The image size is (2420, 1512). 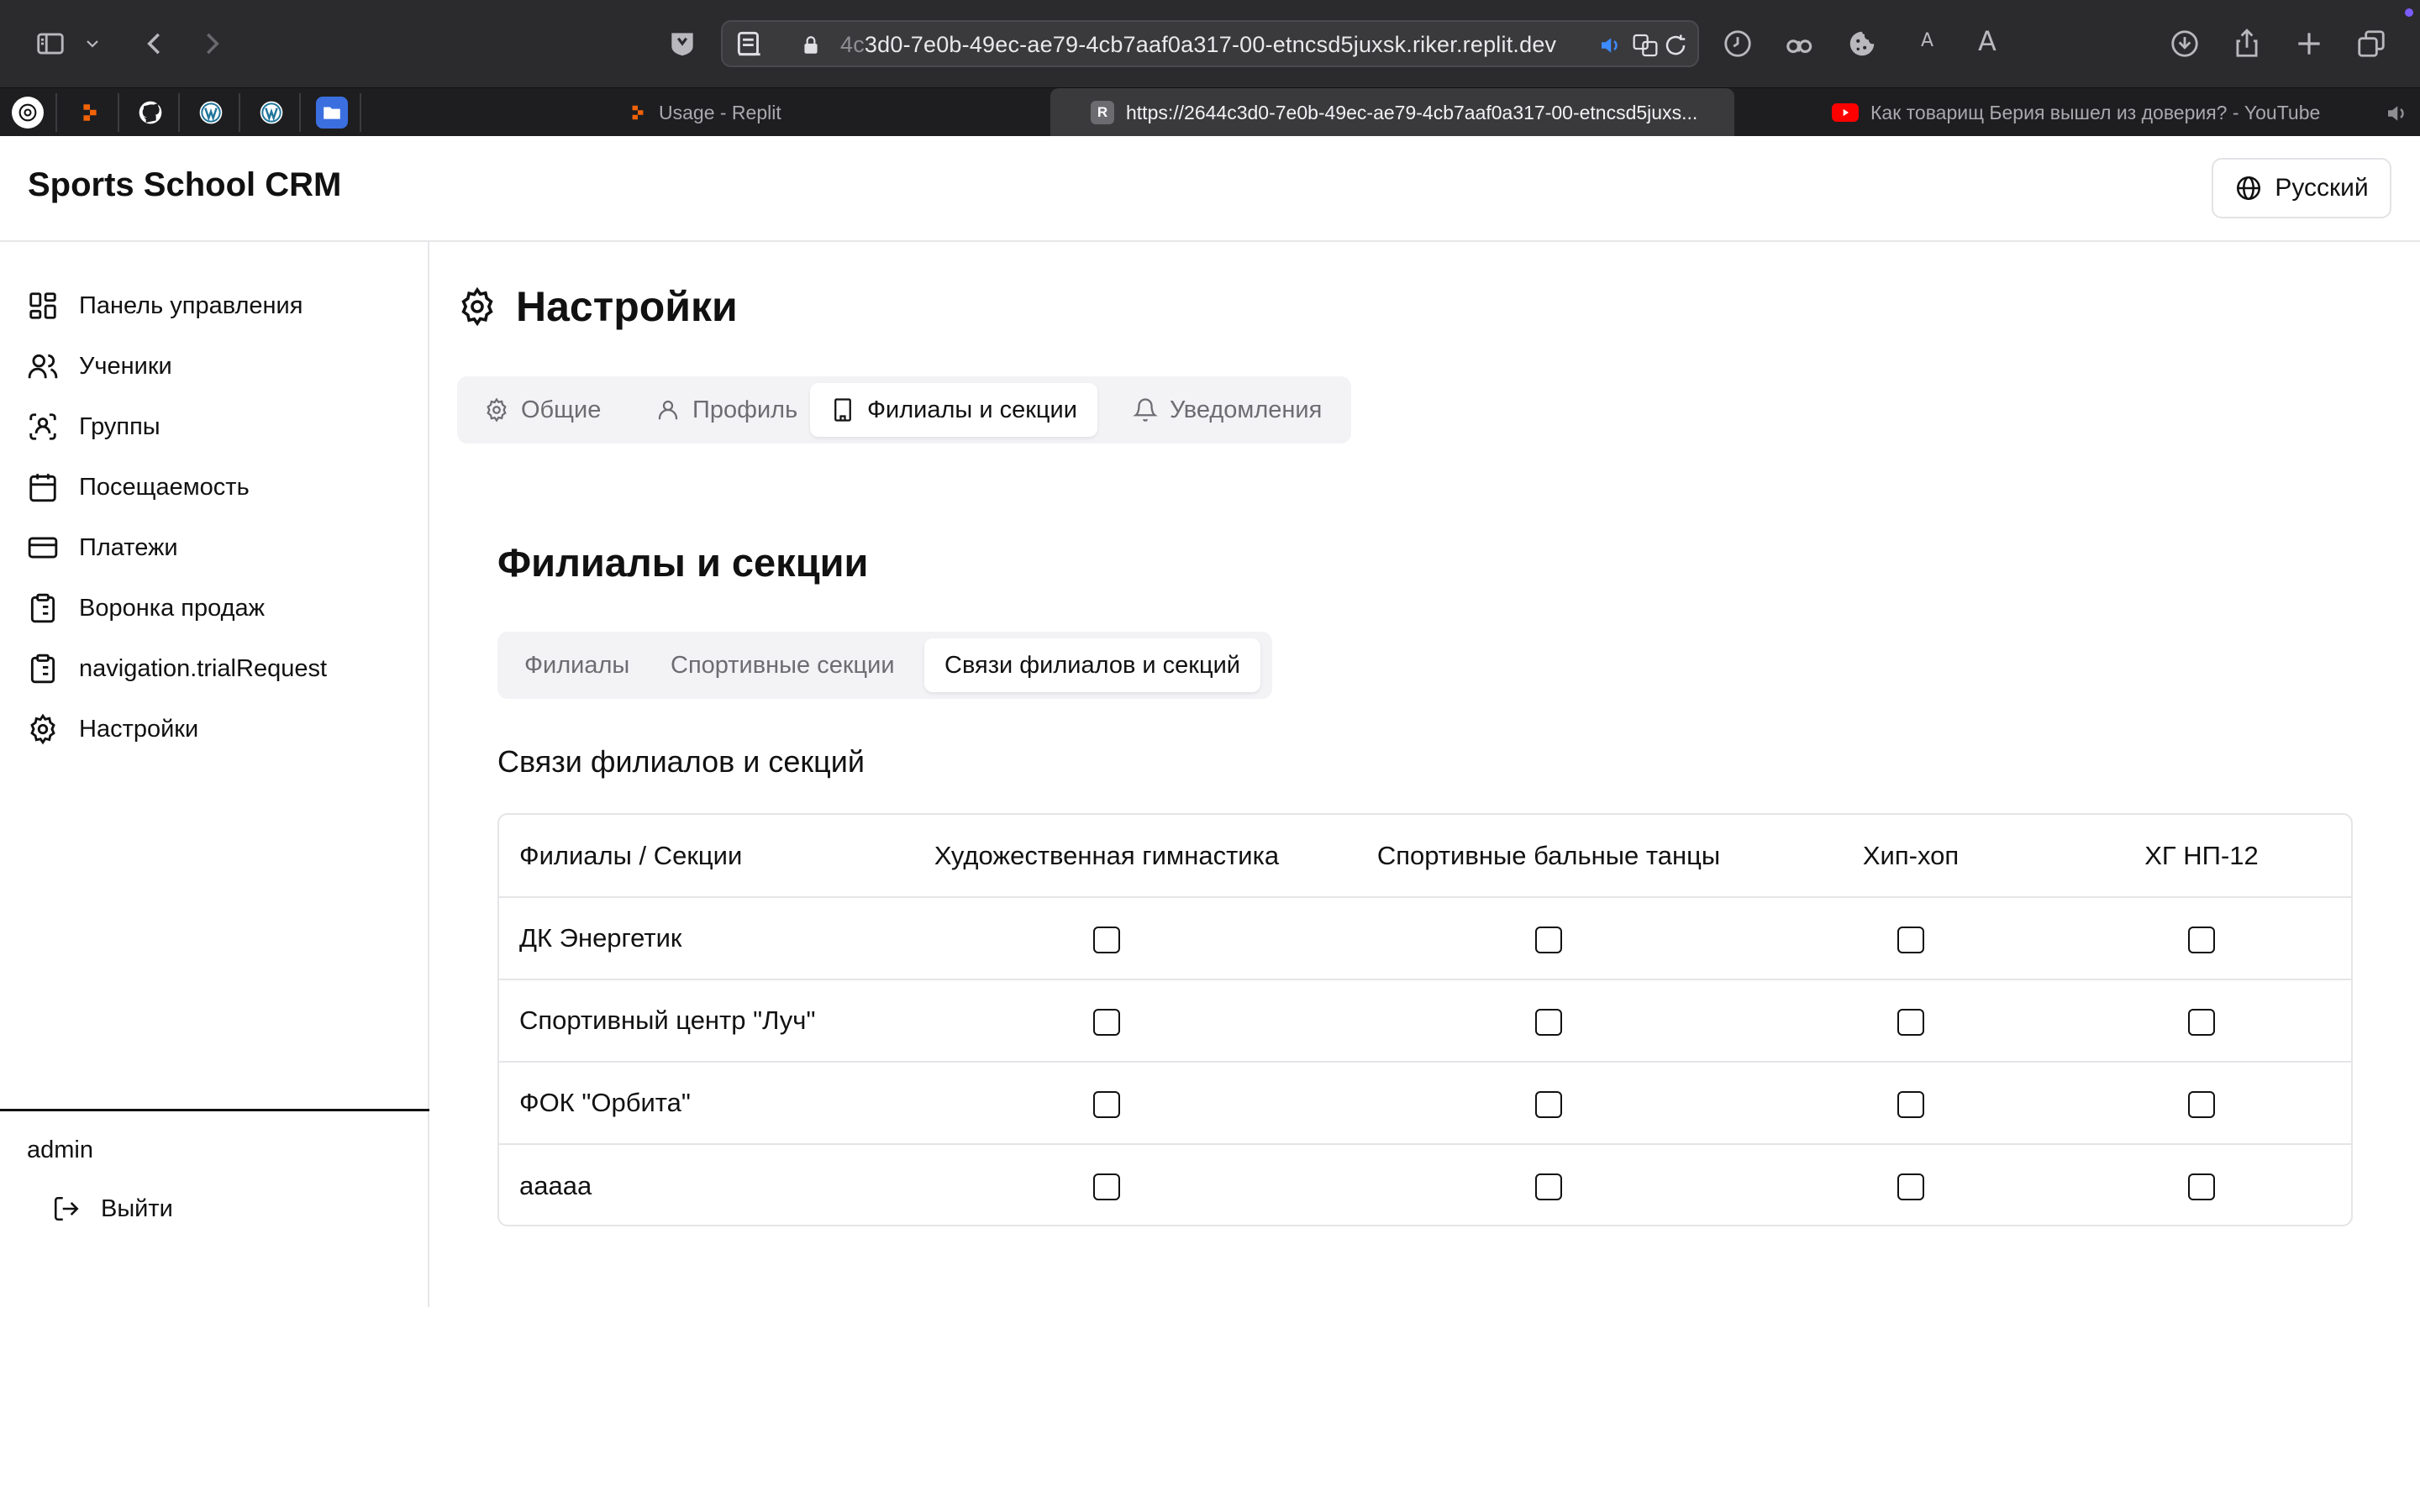 What do you see at coordinates (682, 43) in the screenshot?
I see `shield-extension-icon` at bounding box center [682, 43].